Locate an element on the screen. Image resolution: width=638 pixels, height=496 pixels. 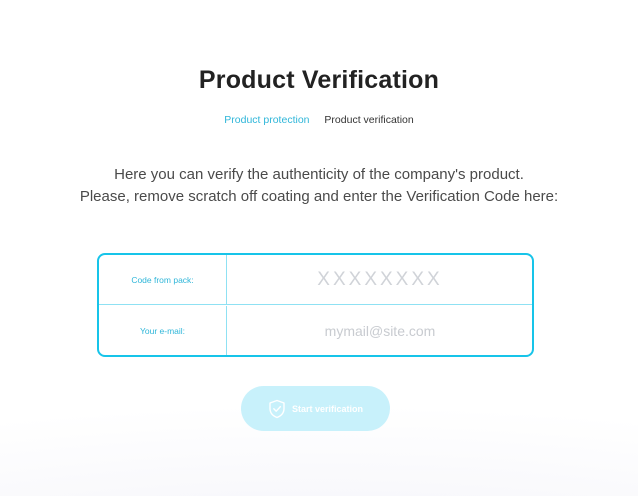
shield-check-icon is located at coordinates (277, 409).